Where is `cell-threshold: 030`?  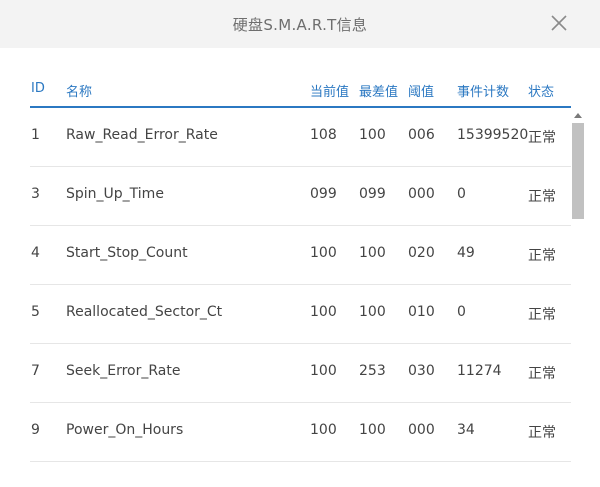 cell-threshold: 030 is located at coordinates (421, 371).